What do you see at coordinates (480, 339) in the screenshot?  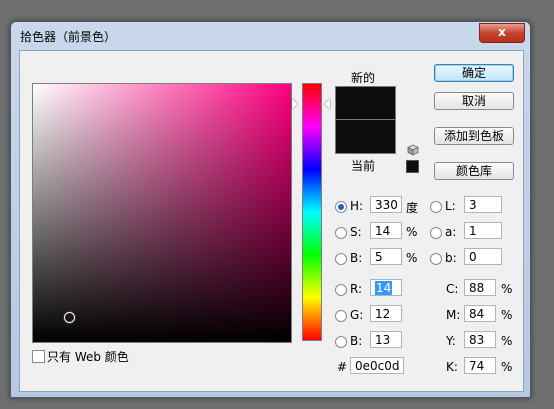 I see `yellow-field: 83` at bounding box center [480, 339].